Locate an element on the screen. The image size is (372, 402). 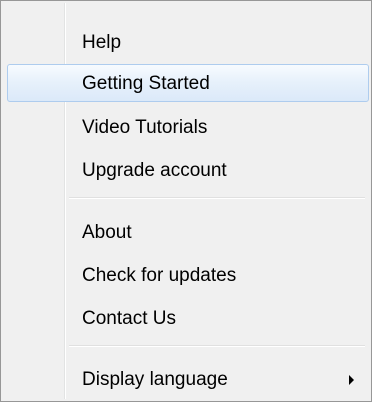
menu-item-check-for-updates: Check for updates is located at coordinates (188, 275).